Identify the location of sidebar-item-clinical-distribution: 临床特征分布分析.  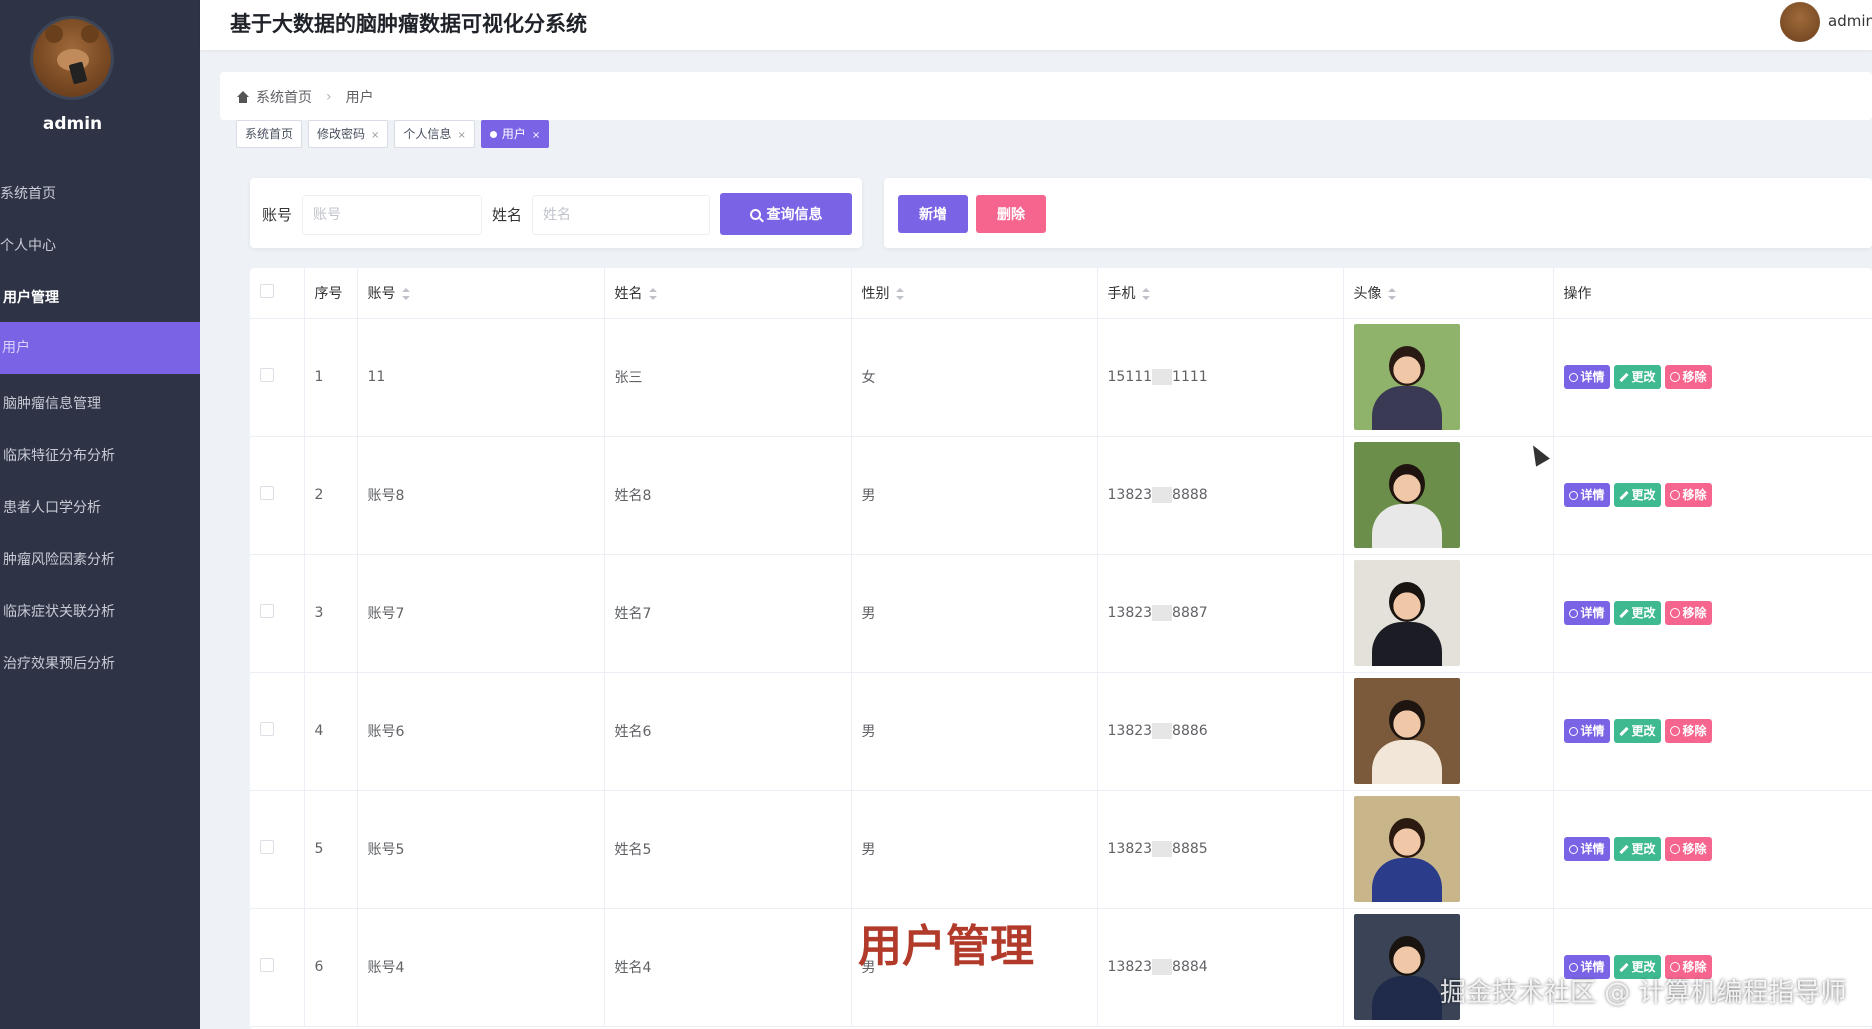
(100, 456).